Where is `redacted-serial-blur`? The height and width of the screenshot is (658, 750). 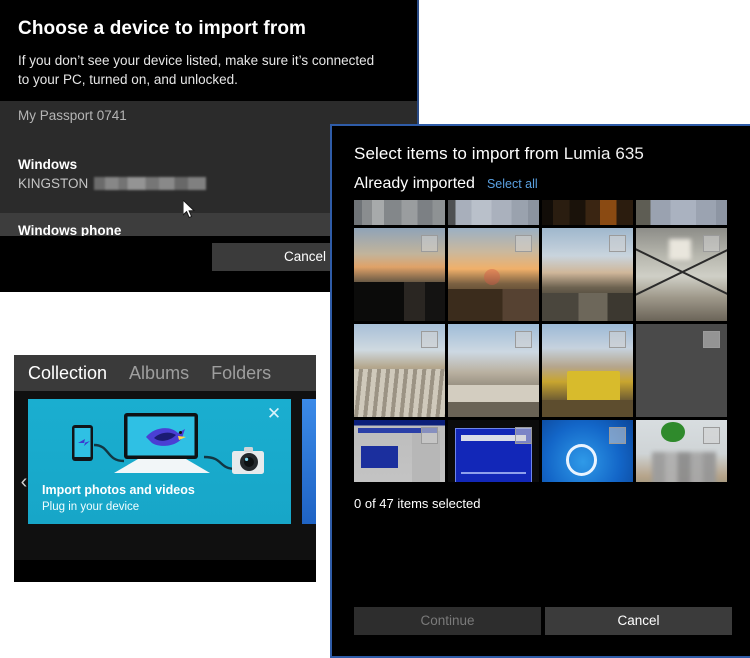 redacted-serial-blur is located at coordinates (150, 183).